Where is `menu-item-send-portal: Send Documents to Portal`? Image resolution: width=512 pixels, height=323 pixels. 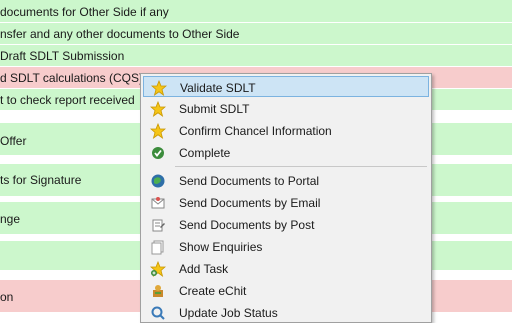 menu-item-send-portal: Send Documents to Portal is located at coordinates (286, 180).